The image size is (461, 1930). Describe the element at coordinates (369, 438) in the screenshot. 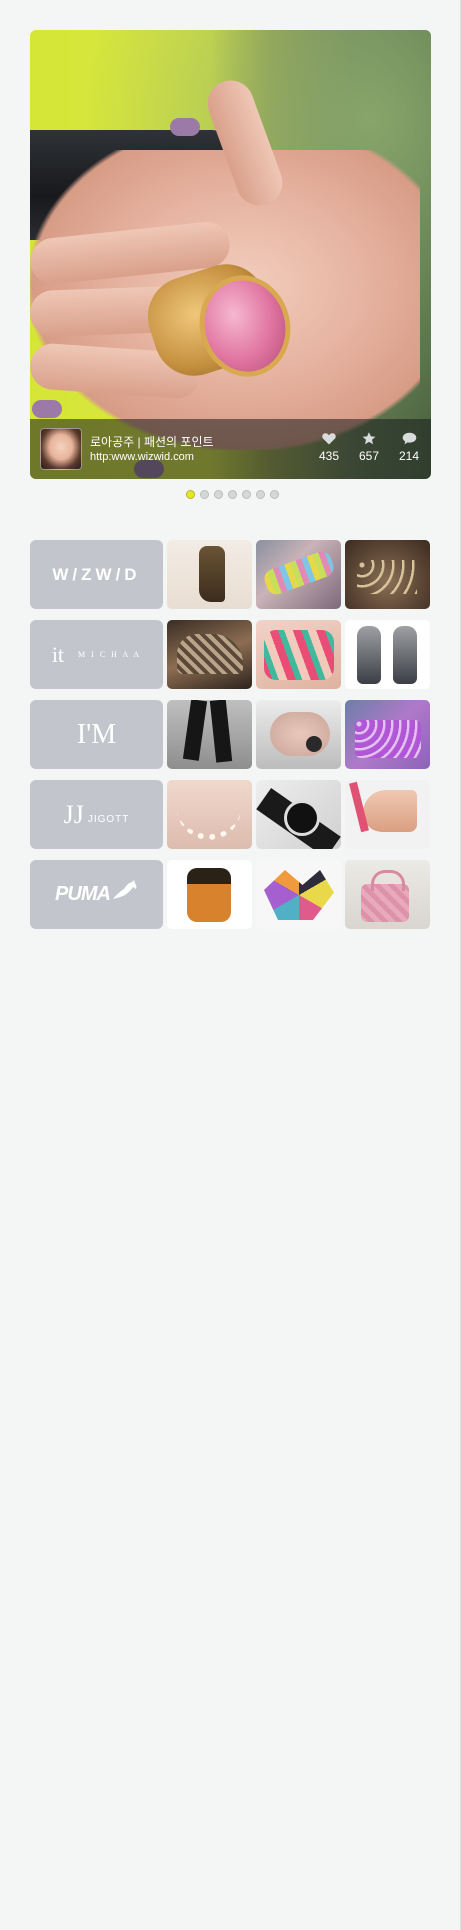

I see `star-icon` at that location.